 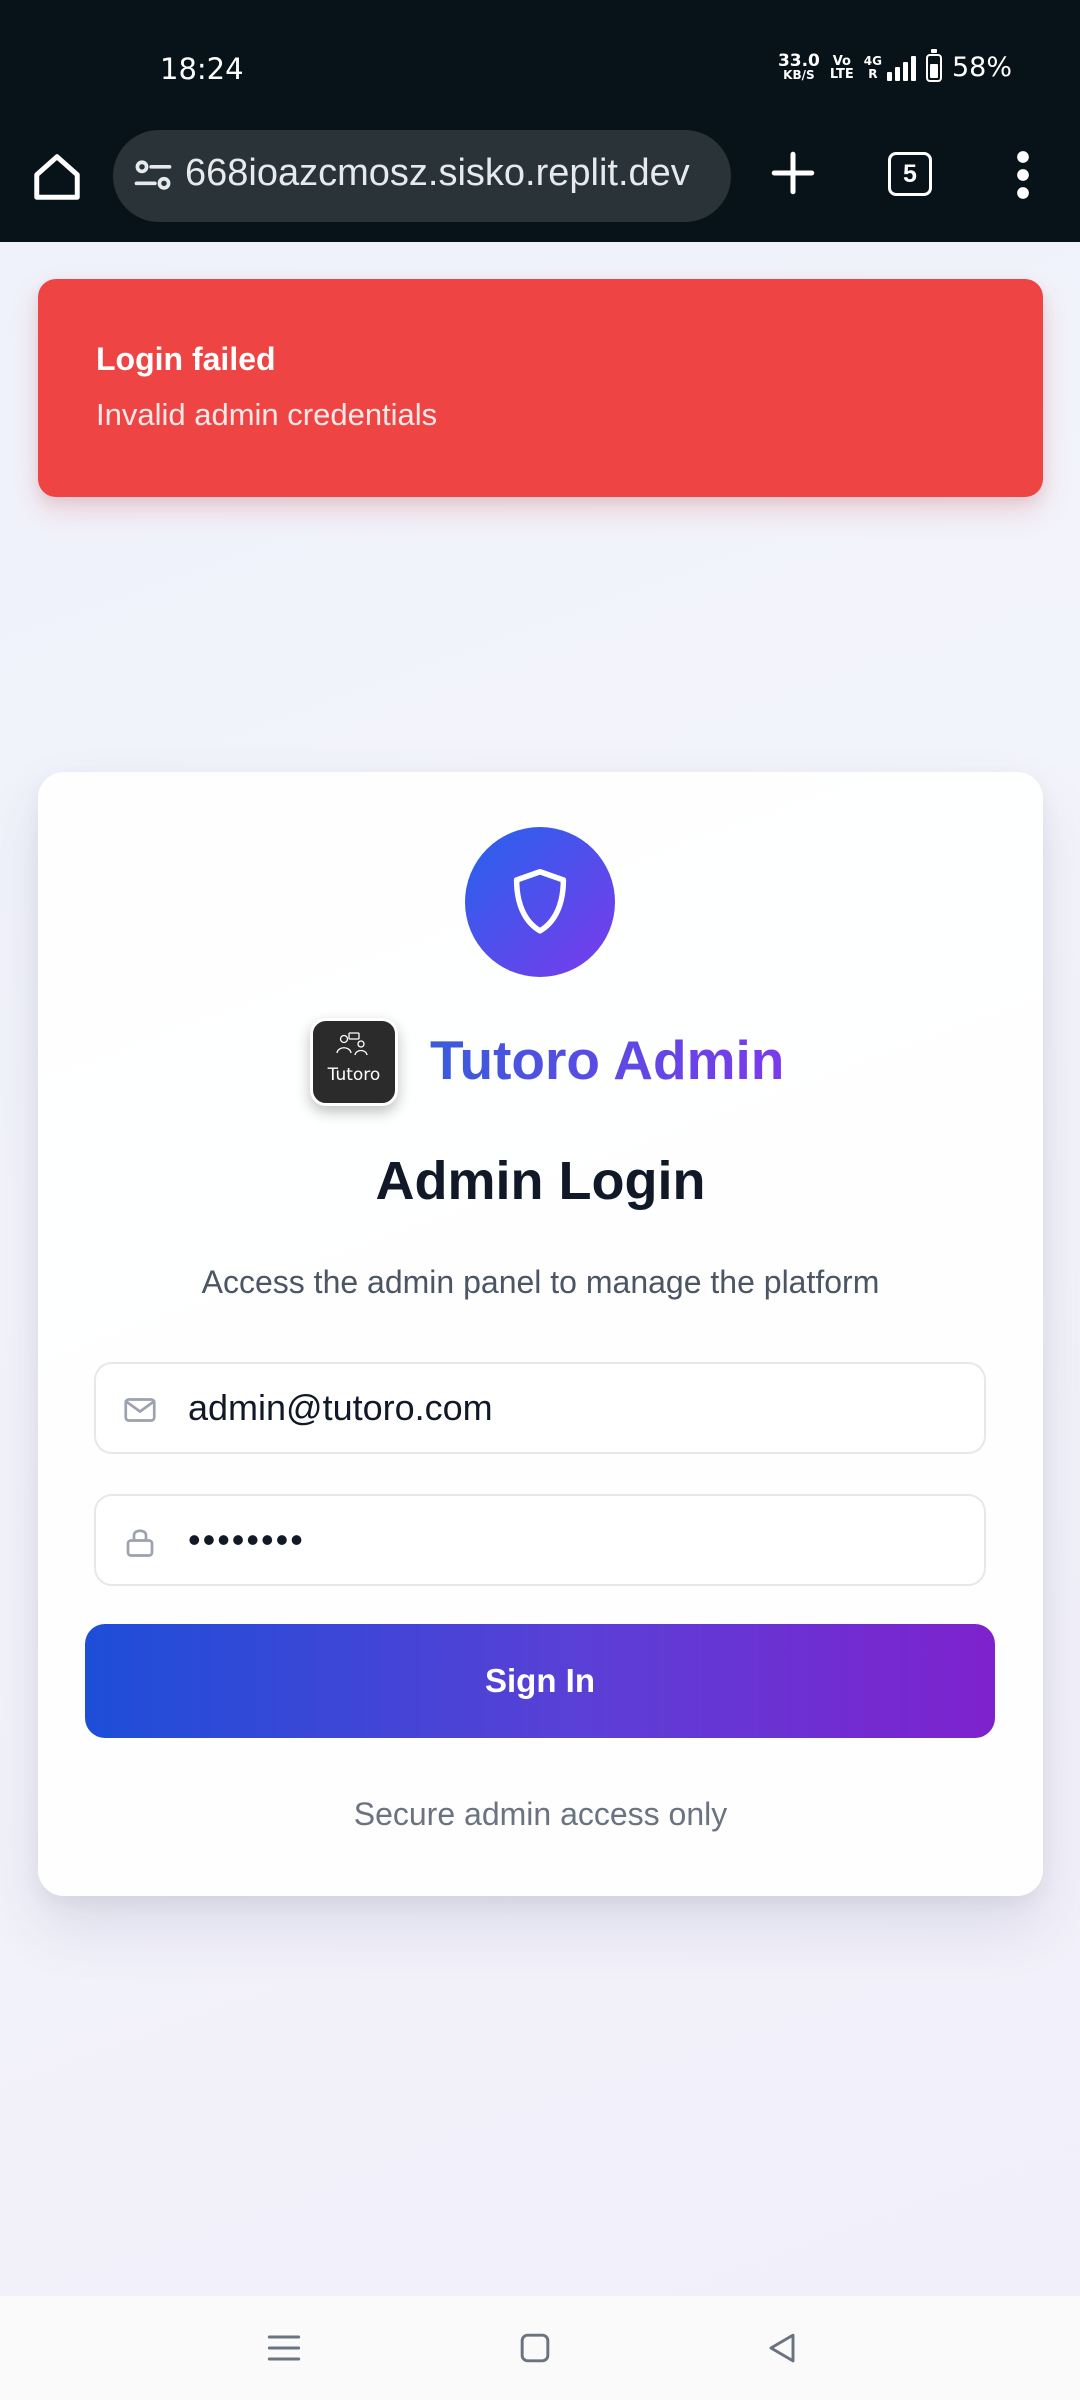 I want to click on system-navigation-bar, so click(x=540, y=2348).